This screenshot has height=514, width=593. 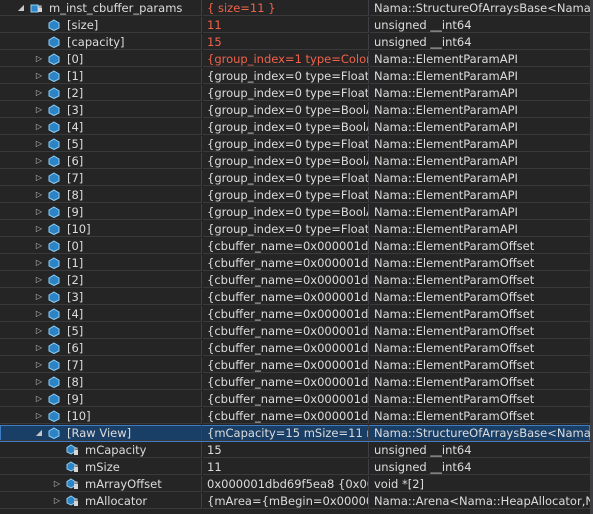 I want to click on variable-name: [4], so click(x=75, y=127).